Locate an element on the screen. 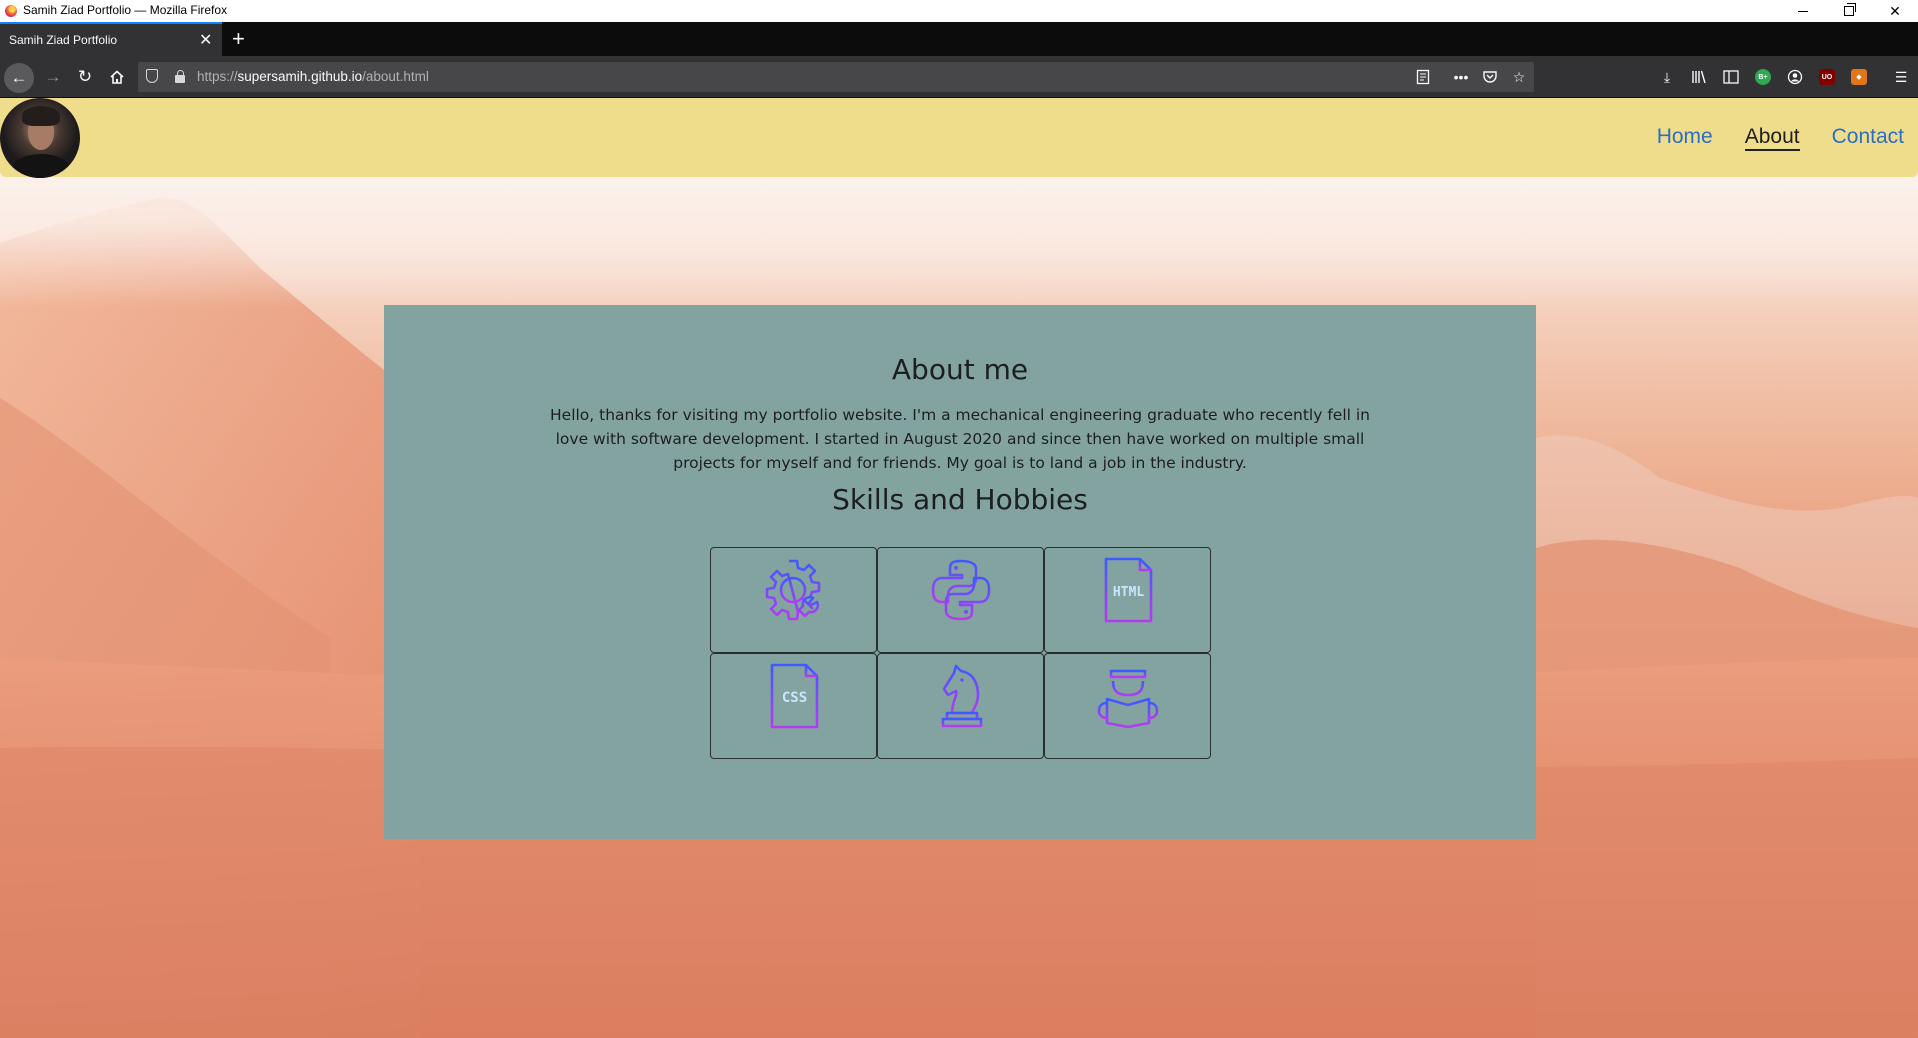 The height and width of the screenshot is (1038, 1918). forward-button: → is located at coordinates (53, 77).